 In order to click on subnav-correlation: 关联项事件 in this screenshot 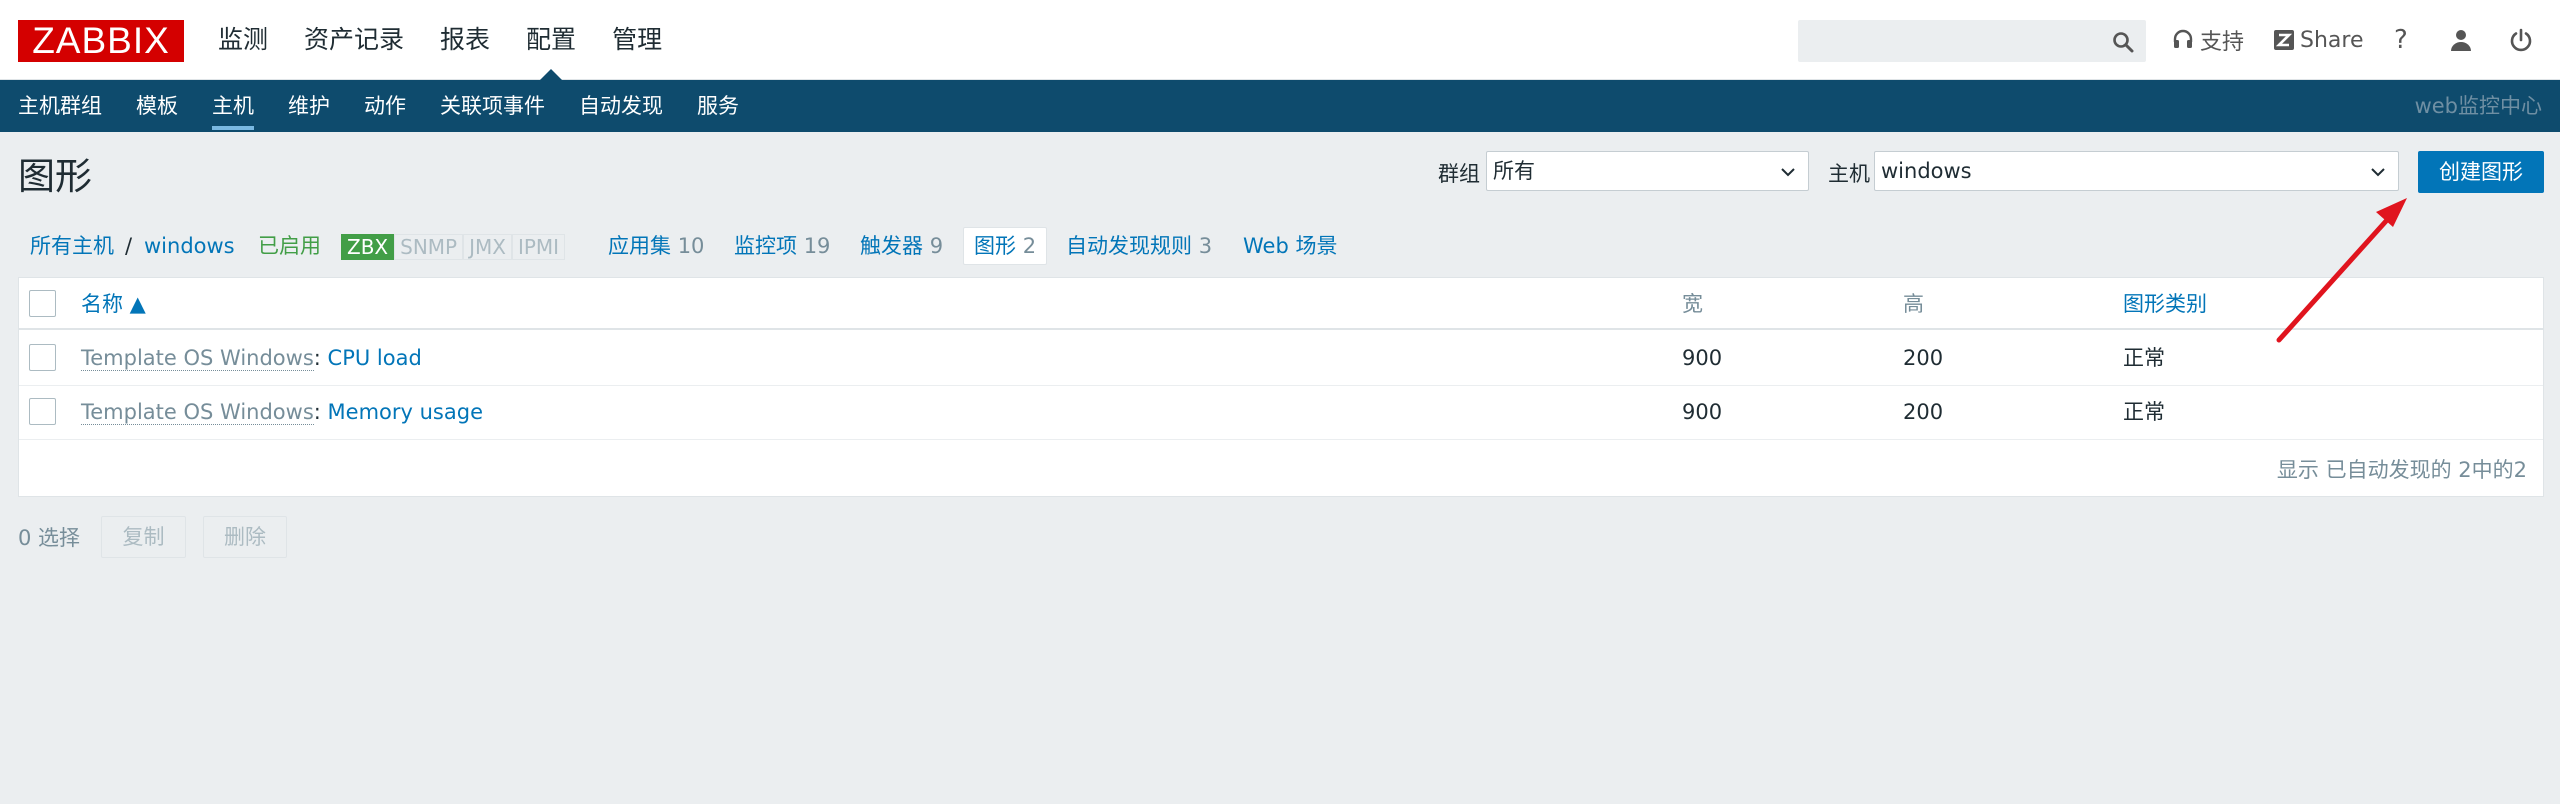, I will do `click(492, 106)`.